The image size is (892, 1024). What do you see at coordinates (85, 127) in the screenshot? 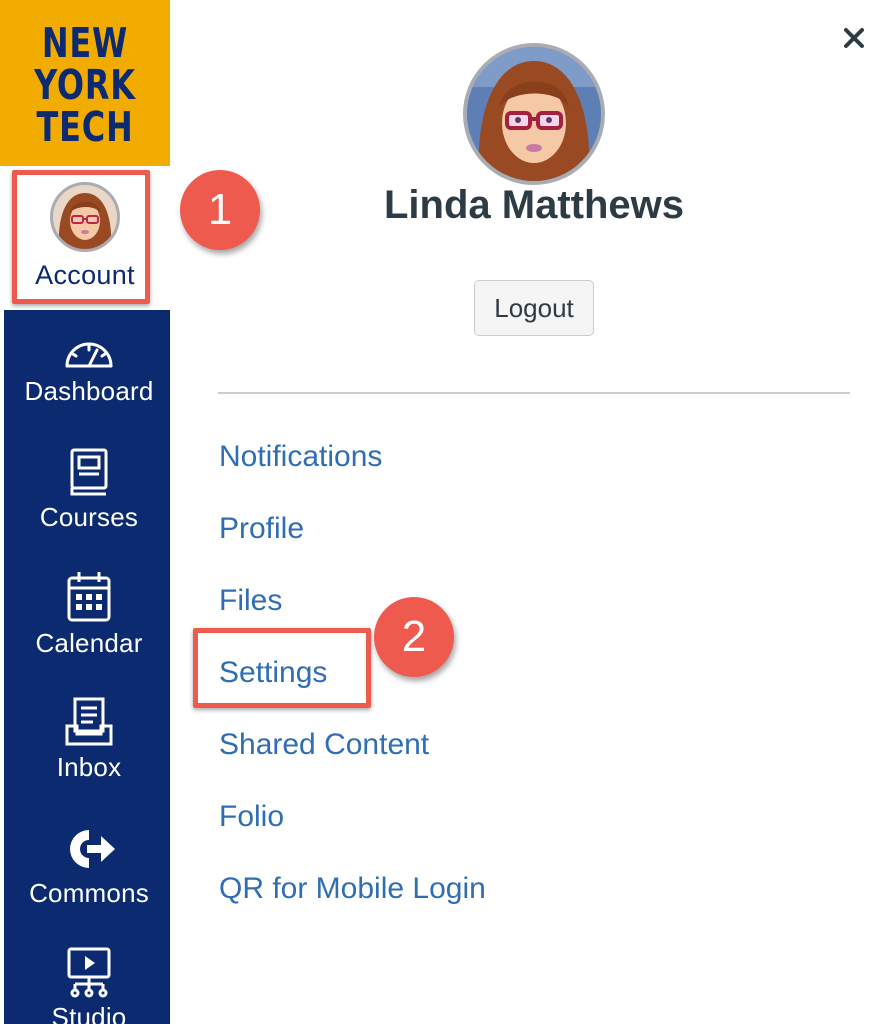
I see `logo-line-3: TECH` at bounding box center [85, 127].